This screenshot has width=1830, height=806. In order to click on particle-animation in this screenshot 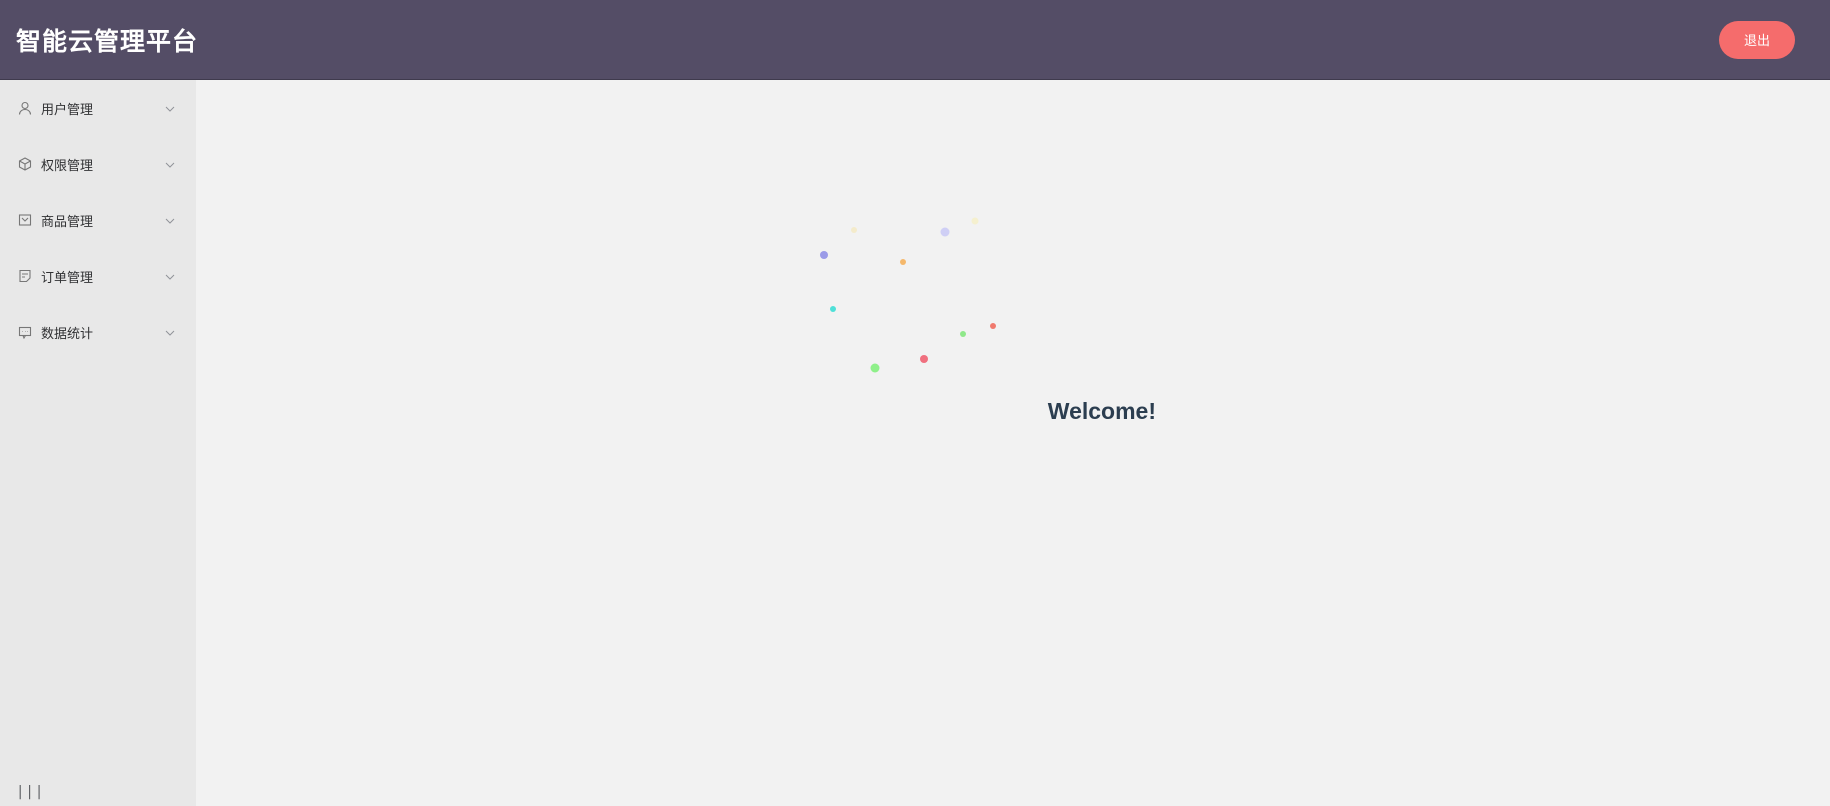, I will do `click(908, 295)`.